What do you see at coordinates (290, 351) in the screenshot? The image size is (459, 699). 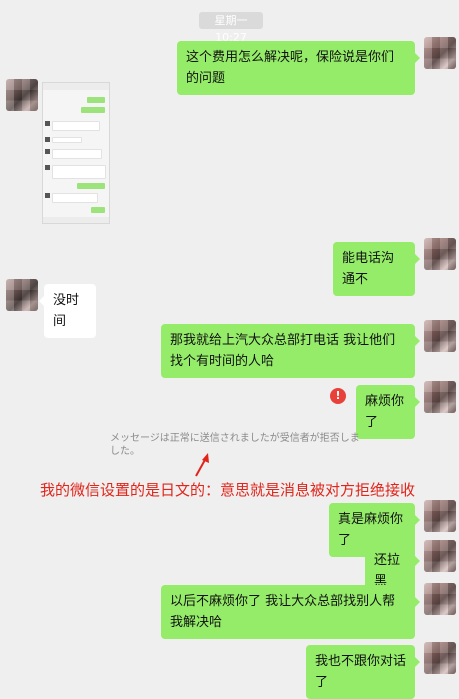 I see `message-bubble-outgoing: 那我就给上汽大众总部打电话 我让他们找个有时间的人哈` at bounding box center [290, 351].